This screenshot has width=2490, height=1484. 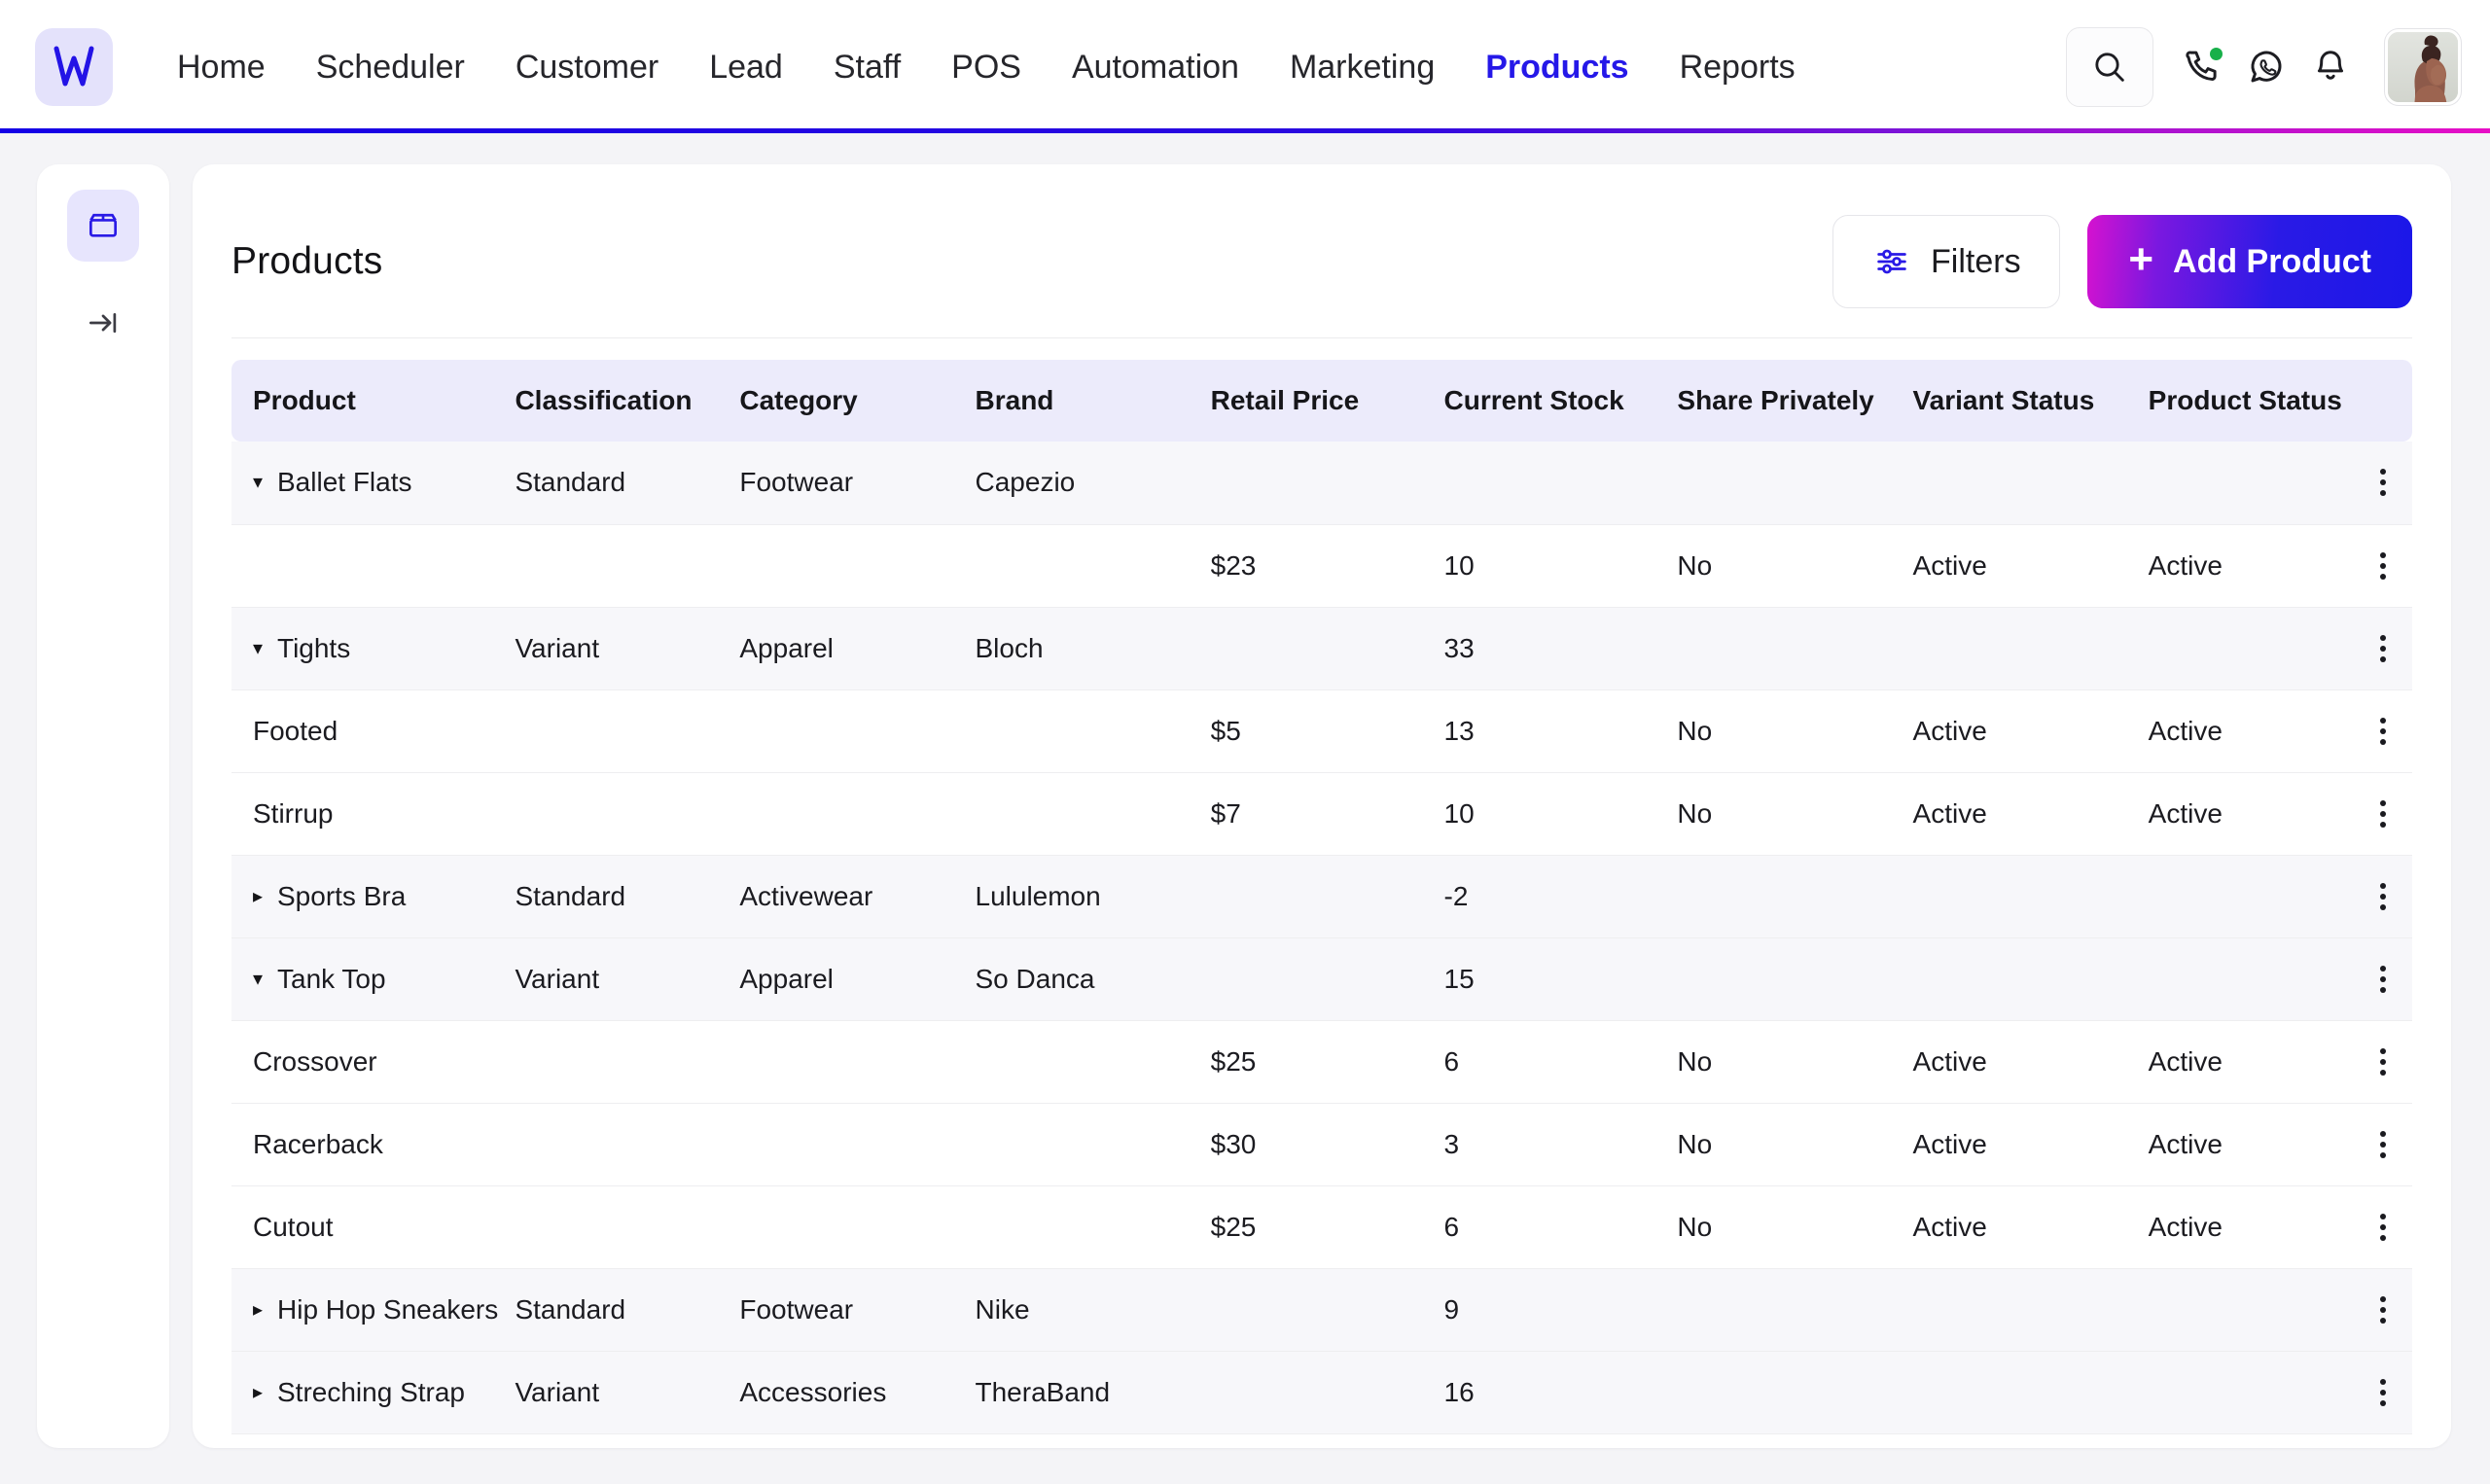 I want to click on column-header-classification: Classification, so click(x=627, y=401).